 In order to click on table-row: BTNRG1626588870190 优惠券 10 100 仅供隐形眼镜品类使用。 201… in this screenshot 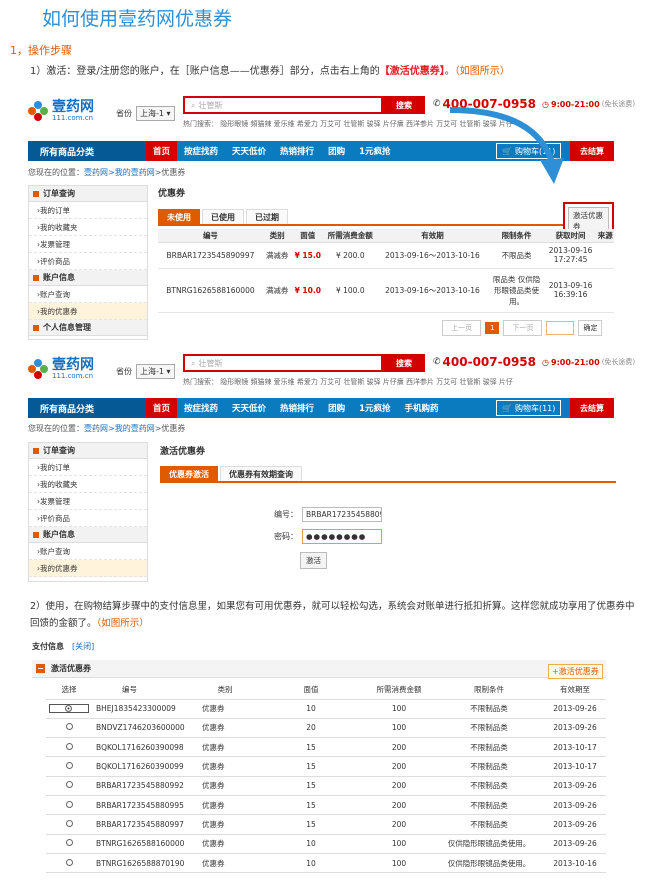, I will do `click(326, 863)`.